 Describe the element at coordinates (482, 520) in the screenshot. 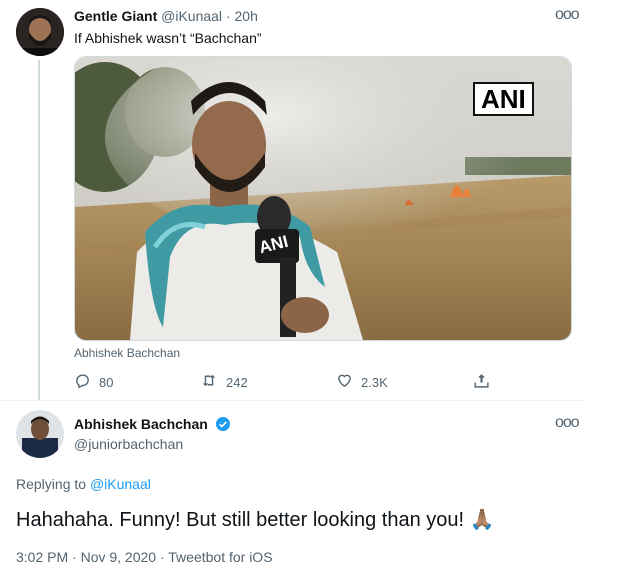

I see `folded-hands-emoji: 🙏🏽` at that location.